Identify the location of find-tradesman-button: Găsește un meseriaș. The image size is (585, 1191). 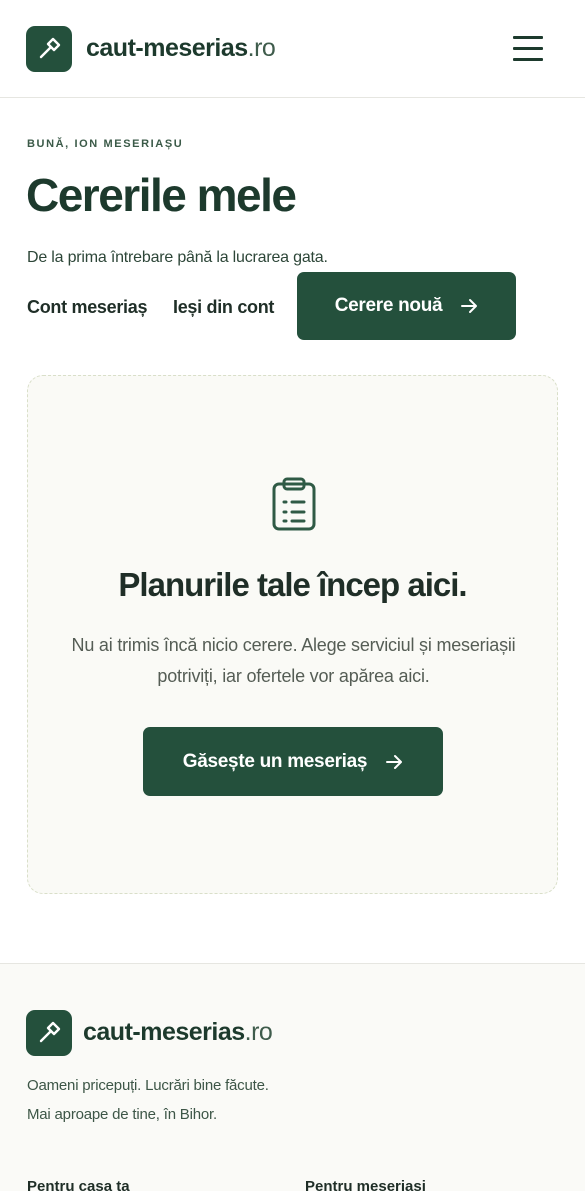
(293, 761).